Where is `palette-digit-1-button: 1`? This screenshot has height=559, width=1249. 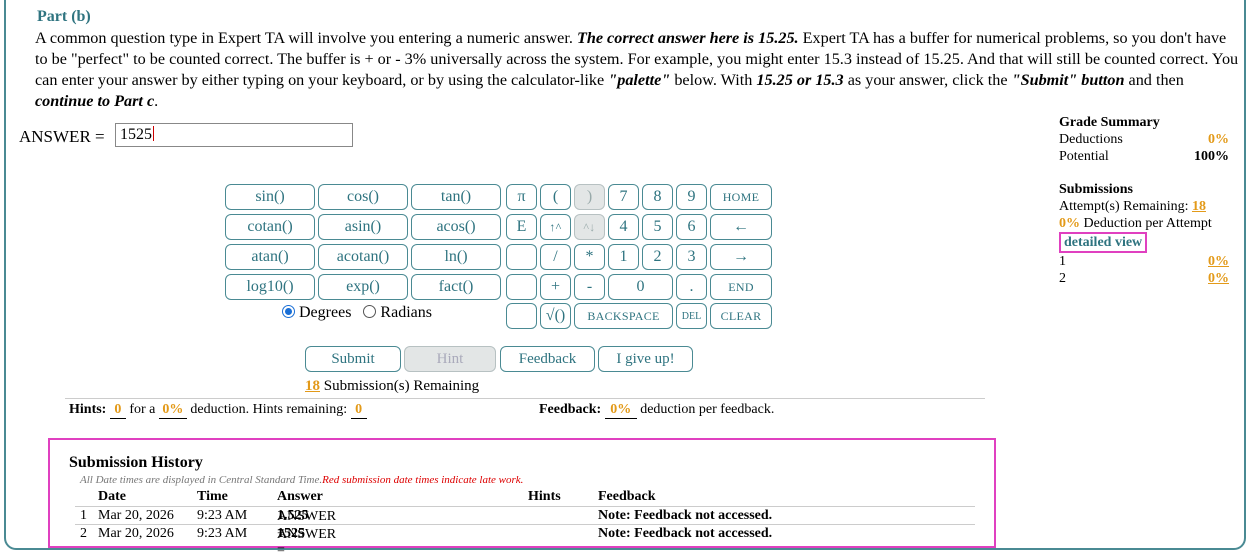
palette-digit-1-button: 1 is located at coordinates (623, 257).